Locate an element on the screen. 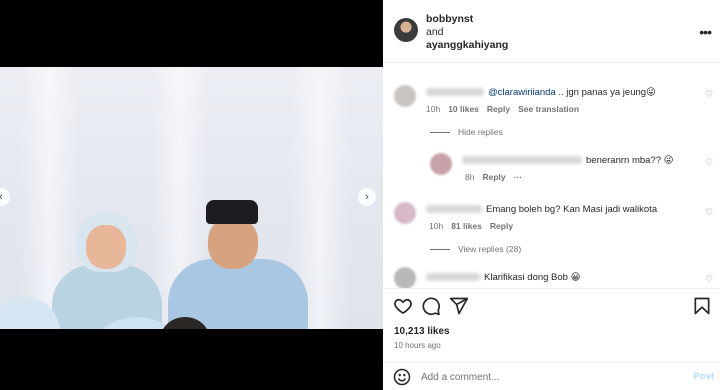 The width and height of the screenshot is (720, 390). view-replies-button: View replies (28) is located at coordinates (475, 249).